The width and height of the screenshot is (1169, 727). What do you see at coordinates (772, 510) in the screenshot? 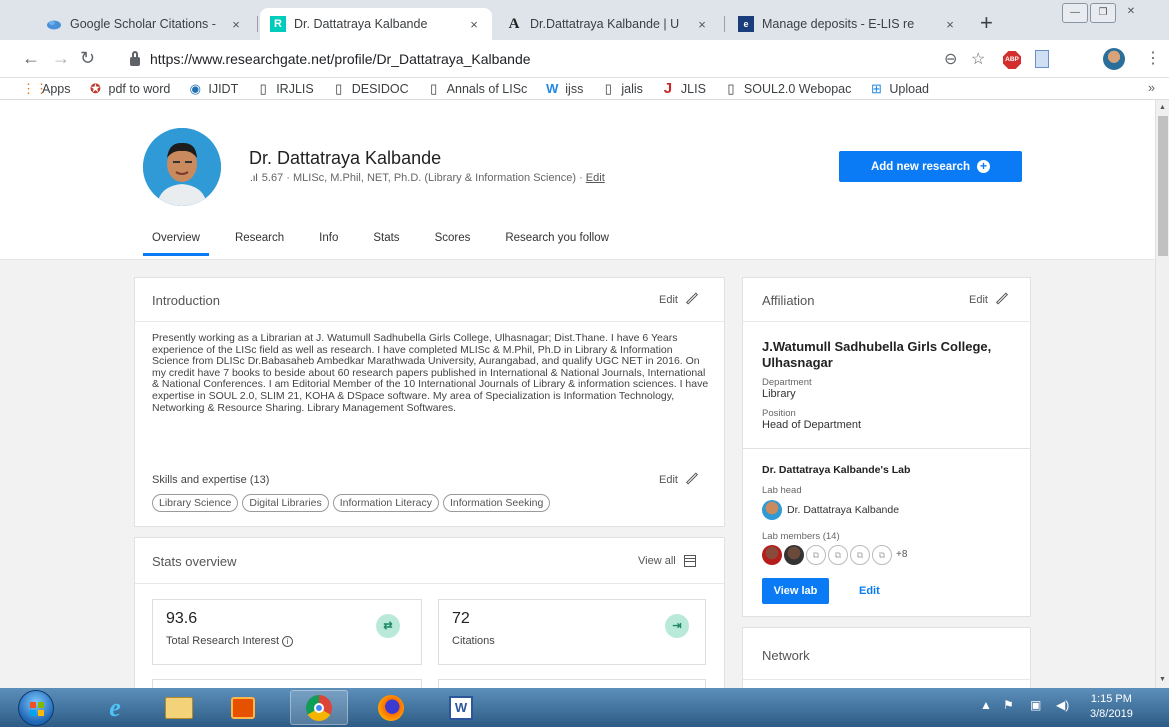
I see `lab-head-avatar` at bounding box center [772, 510].